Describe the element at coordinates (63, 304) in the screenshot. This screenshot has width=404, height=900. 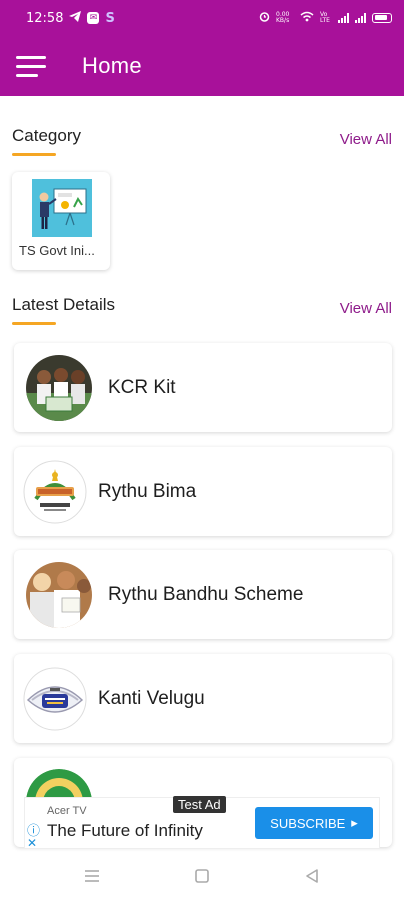
I see `latest-details-title: Latest Details` at that location.